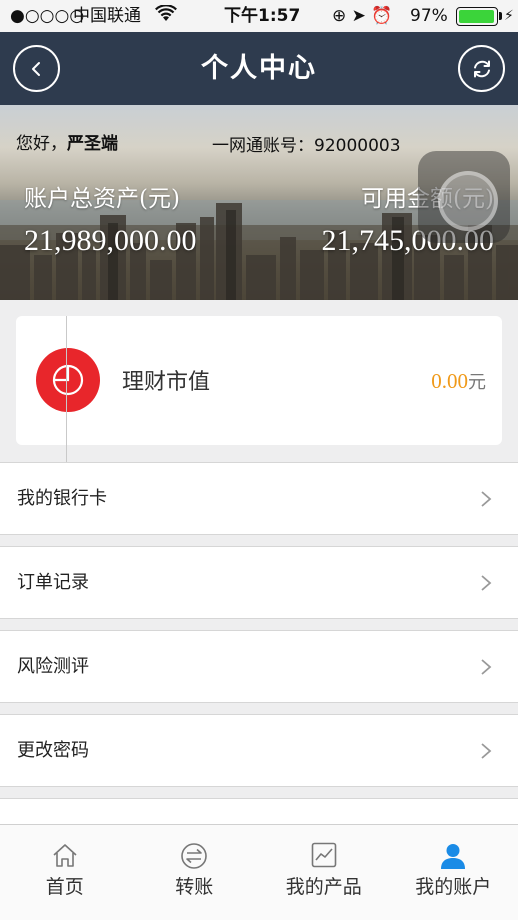 Image resolution: width=518 pixels, height=920 pixels. I want to click on refresh-button, so click(481, 68).